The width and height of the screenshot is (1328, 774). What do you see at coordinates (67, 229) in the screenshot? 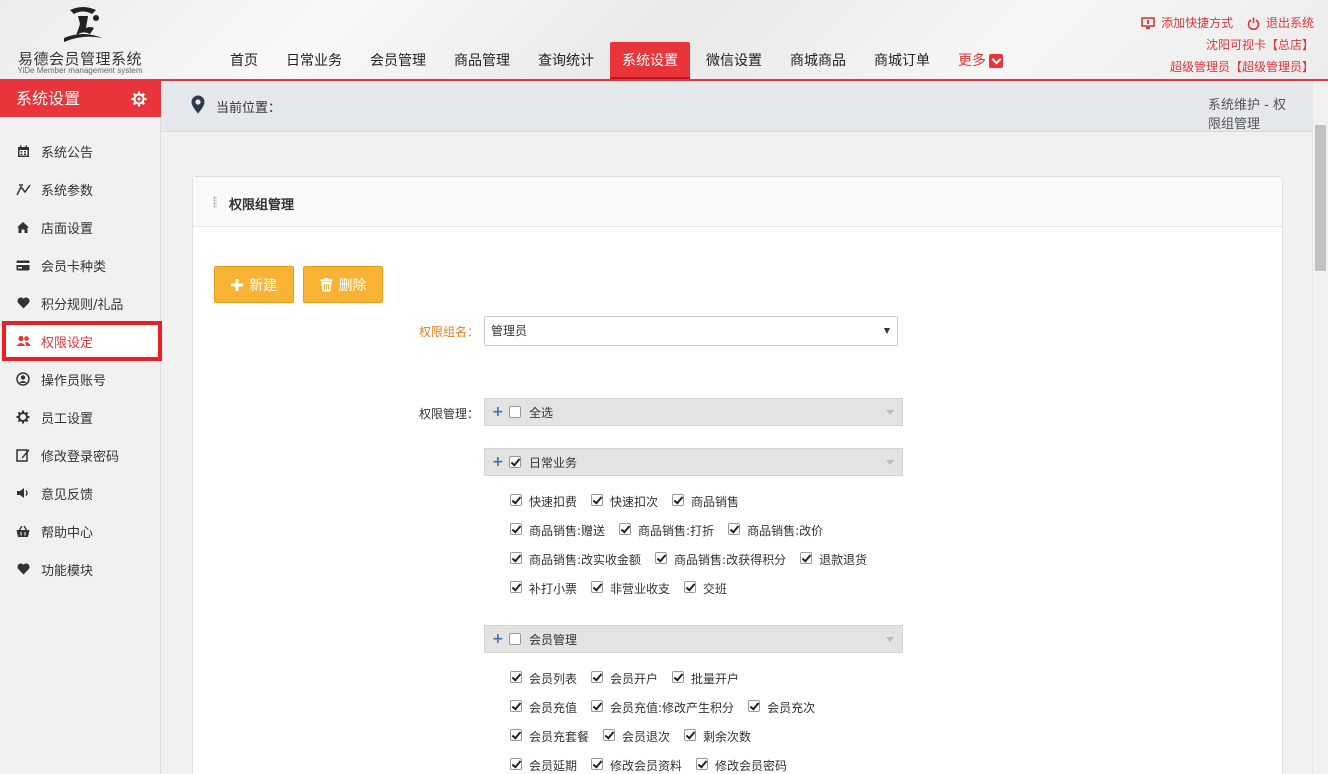
I see `sidebar-item-label: 店面设置` at bounding box center [67, 229].